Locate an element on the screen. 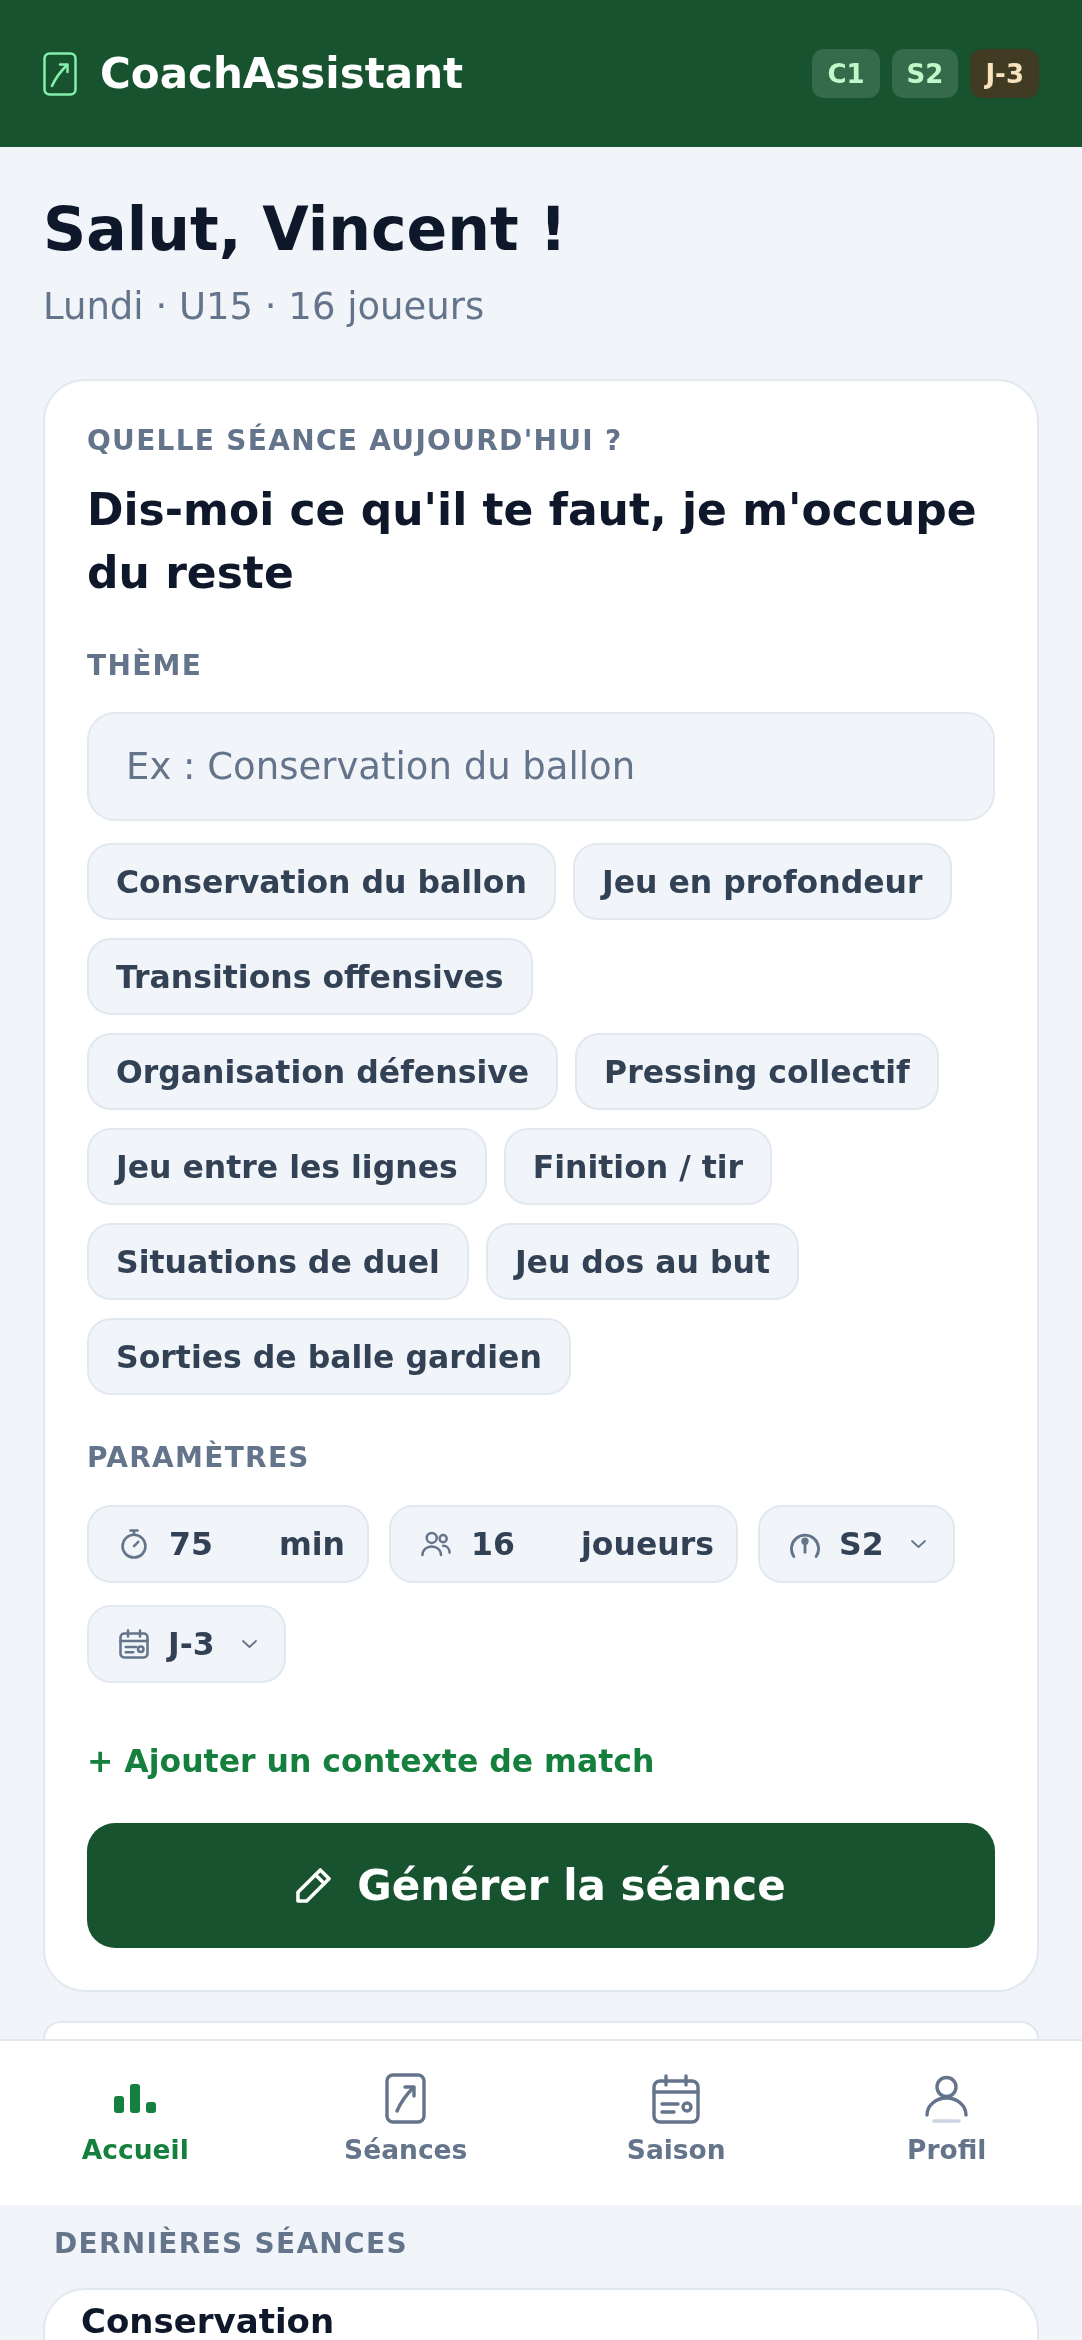 The height and width of the screenshot is (2340, 1082). theme-input: Ex : Conservation du ballon is located at coordinates (541, 766).